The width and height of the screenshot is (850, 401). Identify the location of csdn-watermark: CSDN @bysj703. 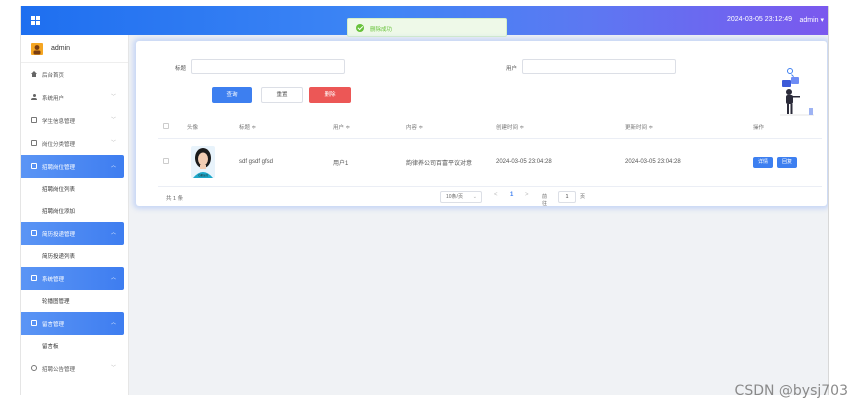
(791, 391).